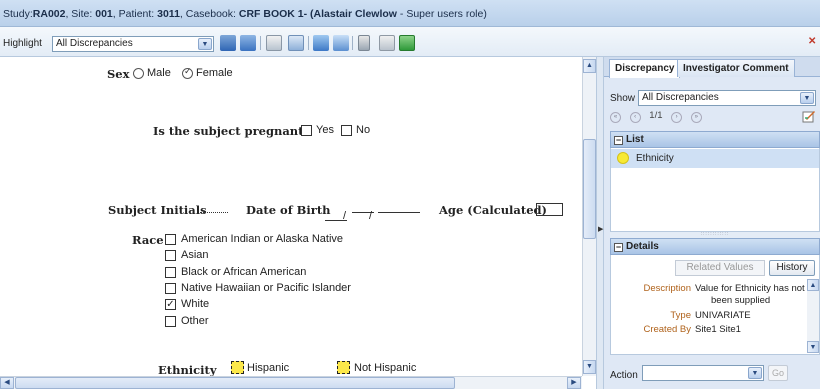 Image resolution: width=820 pixels, height=389 pixels. Describe the element at coordinates (623, 158) in the screenshot. I see `discrepancy-status-icon` at that location.